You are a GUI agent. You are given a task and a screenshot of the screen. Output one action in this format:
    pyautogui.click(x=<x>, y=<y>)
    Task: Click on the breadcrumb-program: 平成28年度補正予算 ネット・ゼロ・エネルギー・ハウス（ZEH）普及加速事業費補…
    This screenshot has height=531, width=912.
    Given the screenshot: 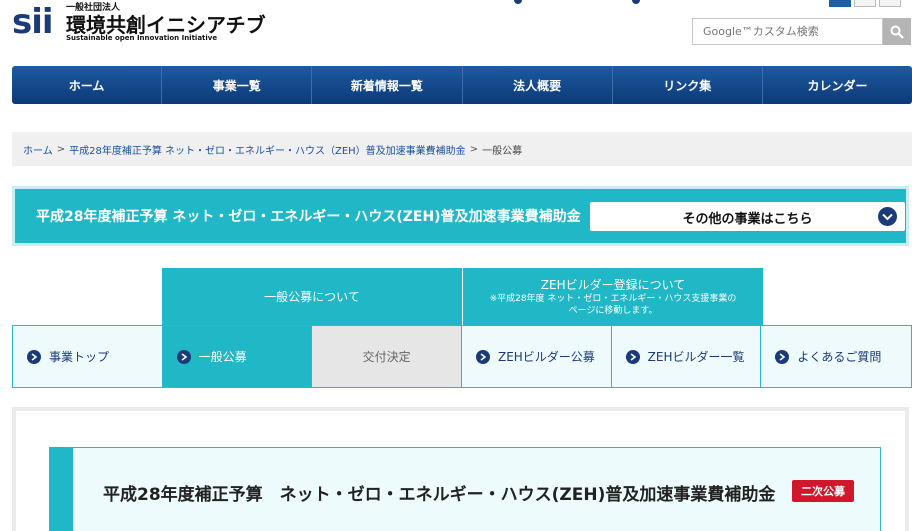 What is the action you would take?
    pyautogui.click(x=267, y=149)
    